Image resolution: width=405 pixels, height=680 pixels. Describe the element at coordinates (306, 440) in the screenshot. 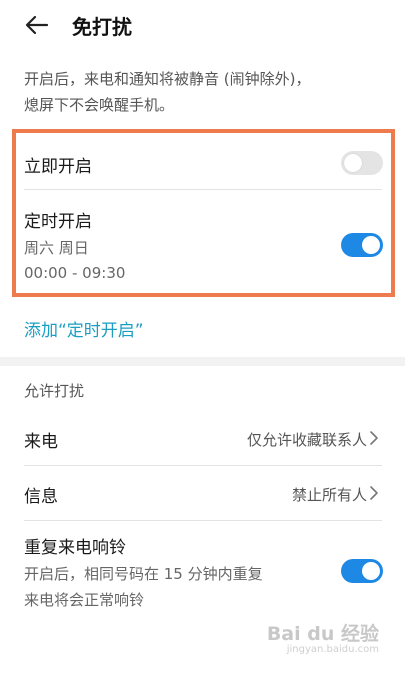

I see `calls-value: 仅允许收藏联系人` at that location.